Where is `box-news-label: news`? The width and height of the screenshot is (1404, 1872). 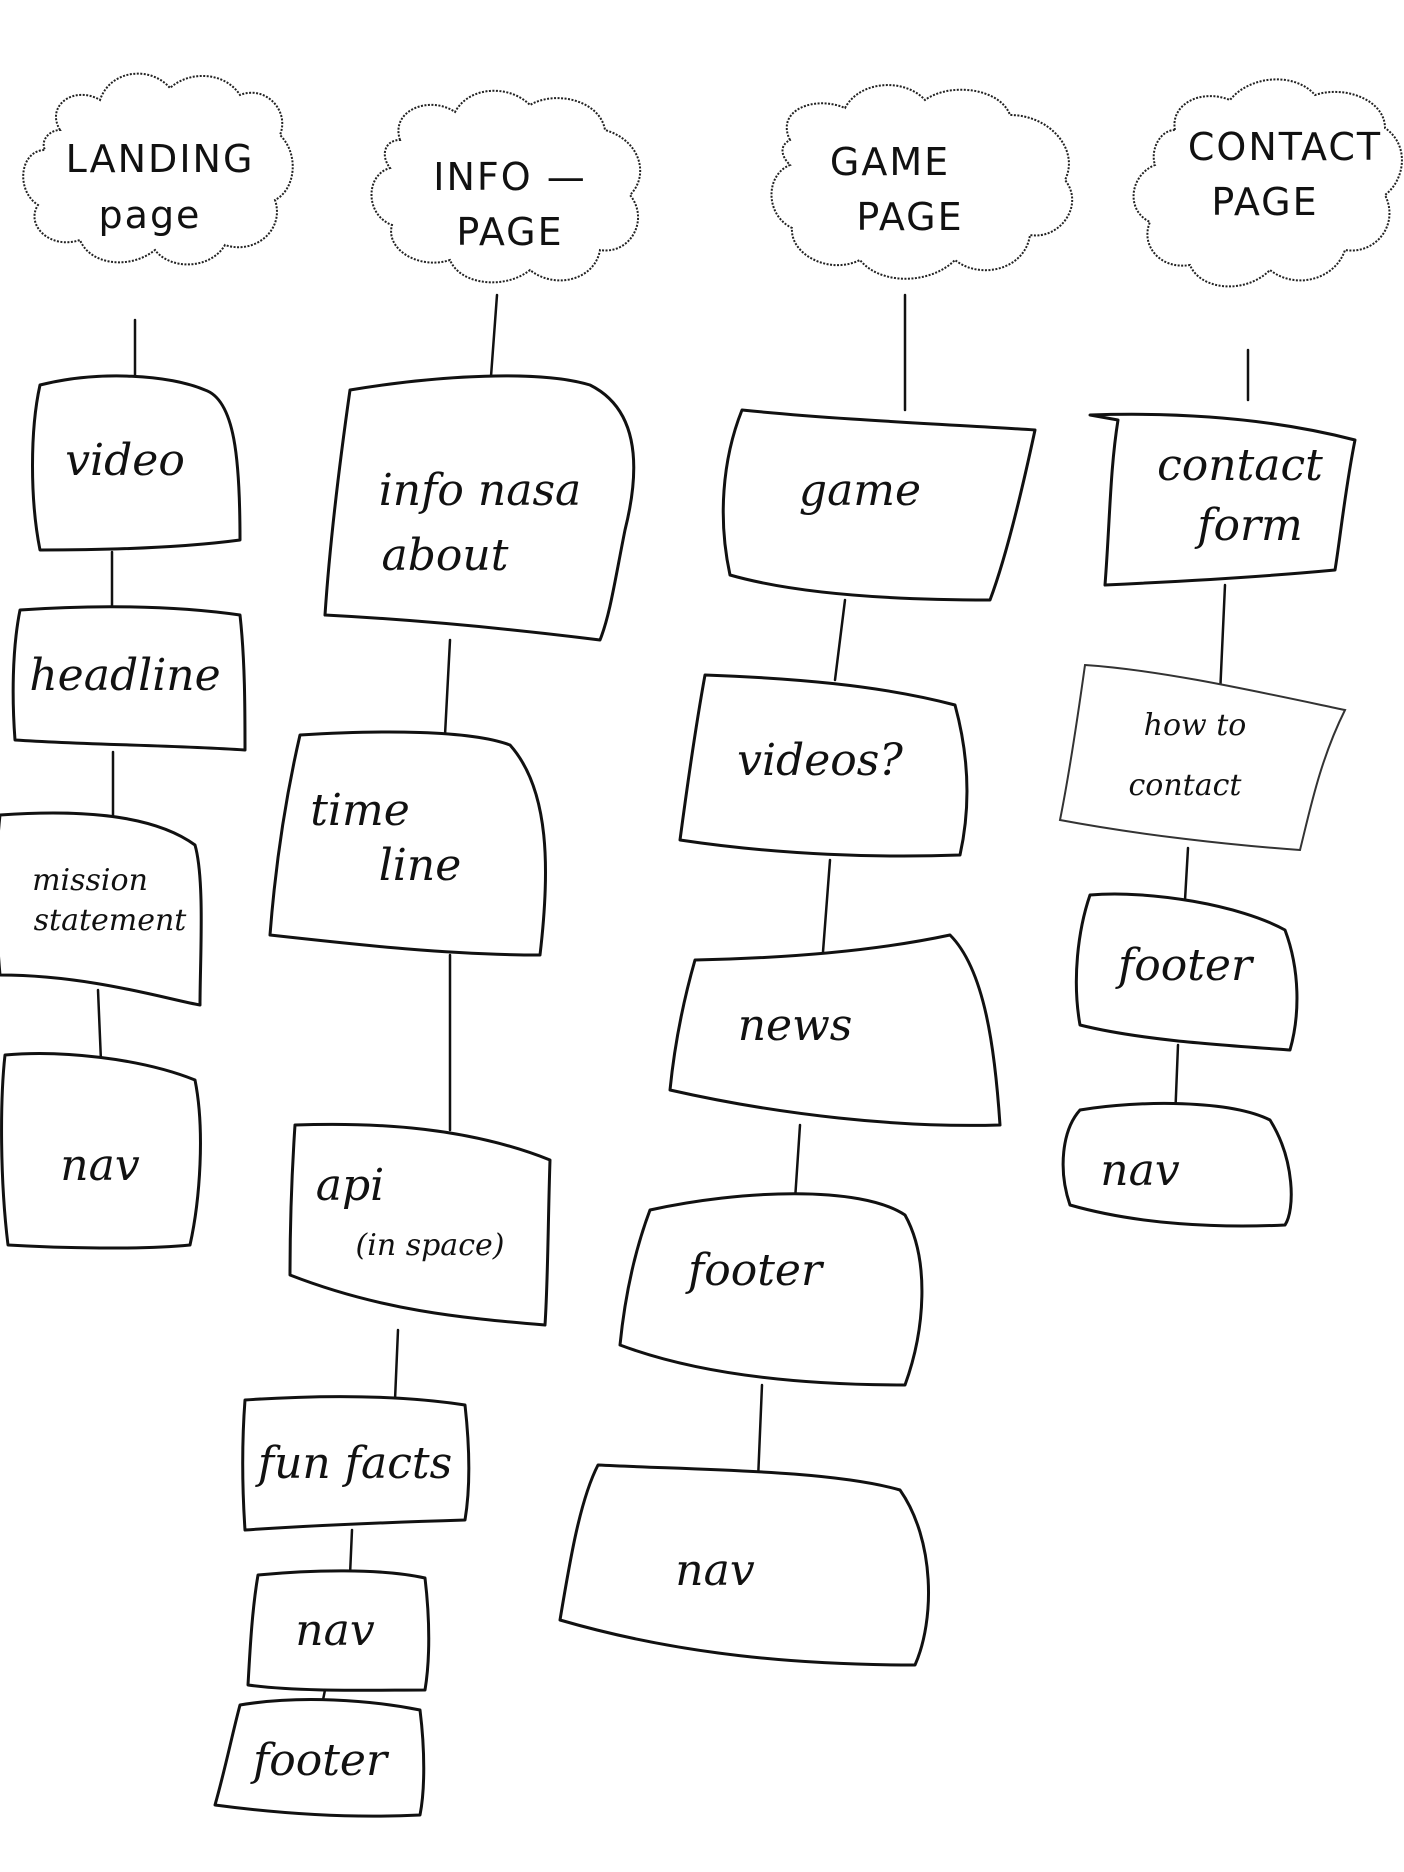
box-news-label: news is located at coordinates (795, 1025).